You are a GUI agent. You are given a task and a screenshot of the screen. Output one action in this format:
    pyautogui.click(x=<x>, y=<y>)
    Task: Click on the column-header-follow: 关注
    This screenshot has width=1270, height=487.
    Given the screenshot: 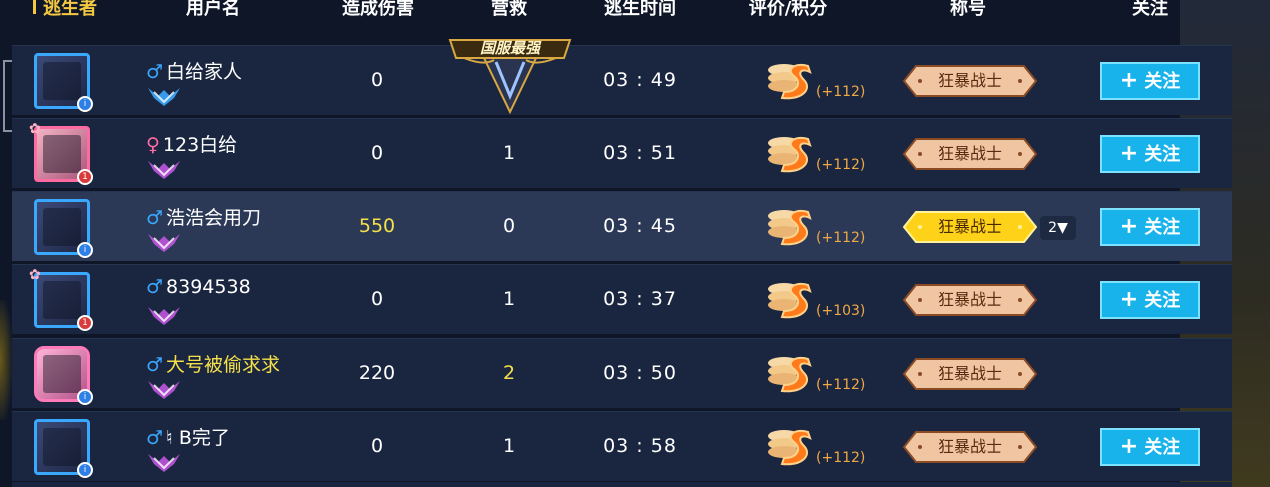 What is the action you would take?
    pyautogui.click(x=1150, y=9)
    